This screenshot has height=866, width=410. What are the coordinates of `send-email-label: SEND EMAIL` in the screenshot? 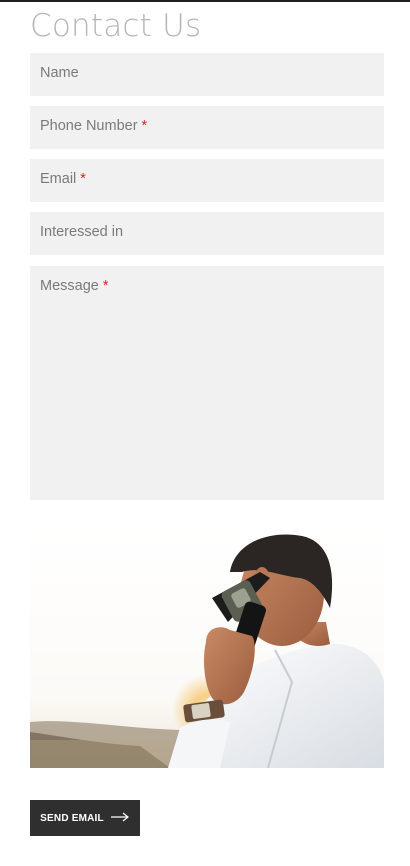 It's located at (72, 818).